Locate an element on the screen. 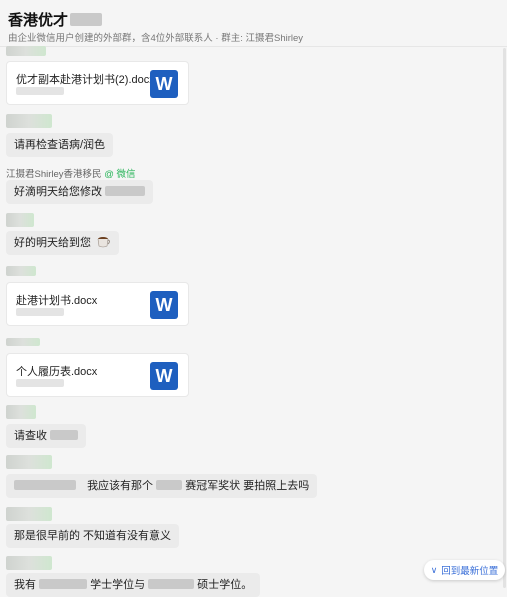 This screenshot has width=507, height=597. text-message: 我有 学士学位与 硕士学位。 is located at coordinates (133, 585).